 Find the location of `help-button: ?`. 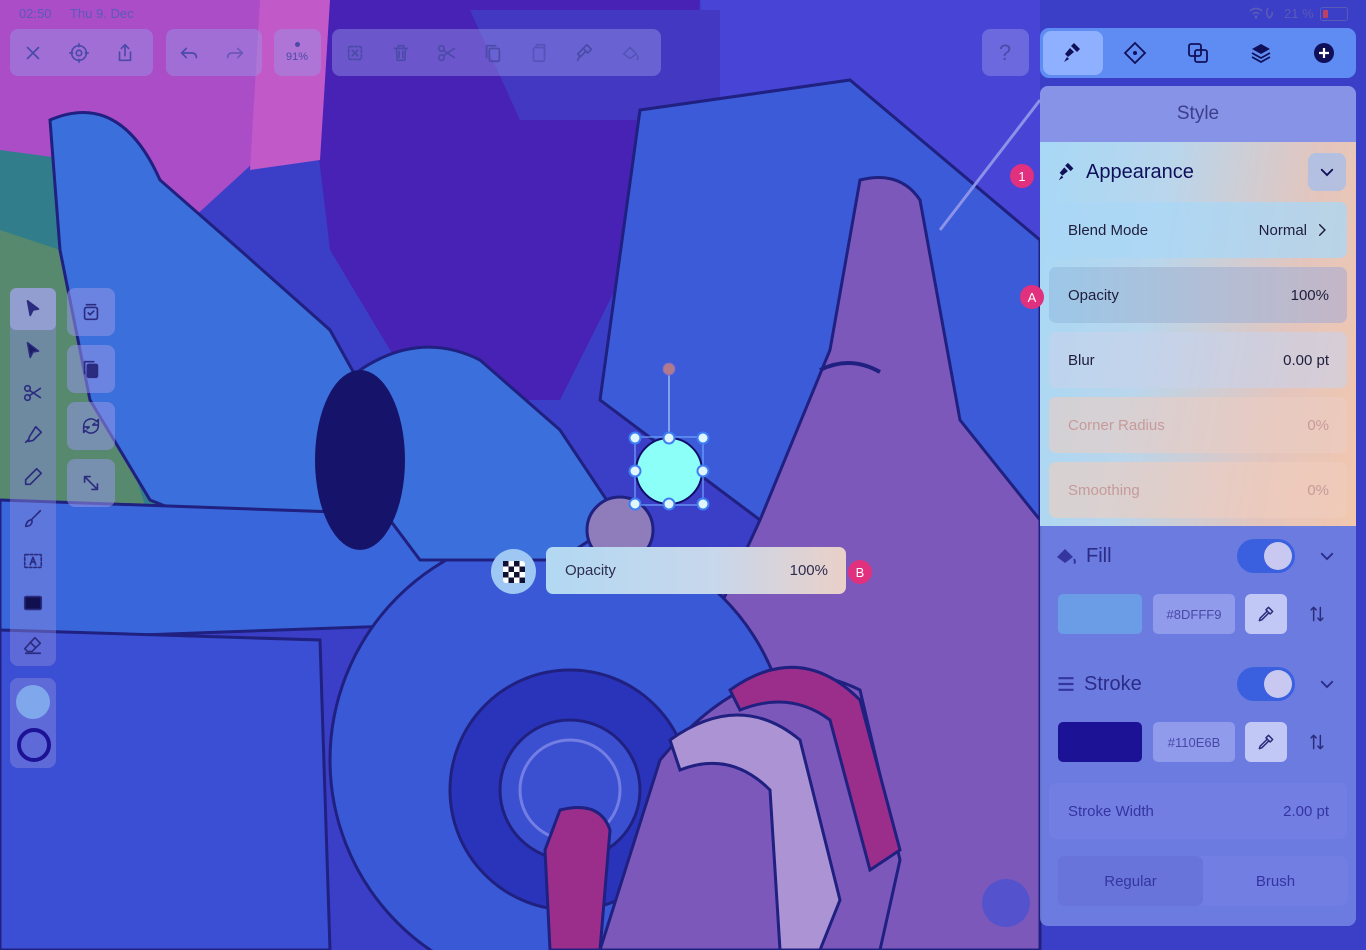

help-button: ? is located at coordinates (1005, 52).